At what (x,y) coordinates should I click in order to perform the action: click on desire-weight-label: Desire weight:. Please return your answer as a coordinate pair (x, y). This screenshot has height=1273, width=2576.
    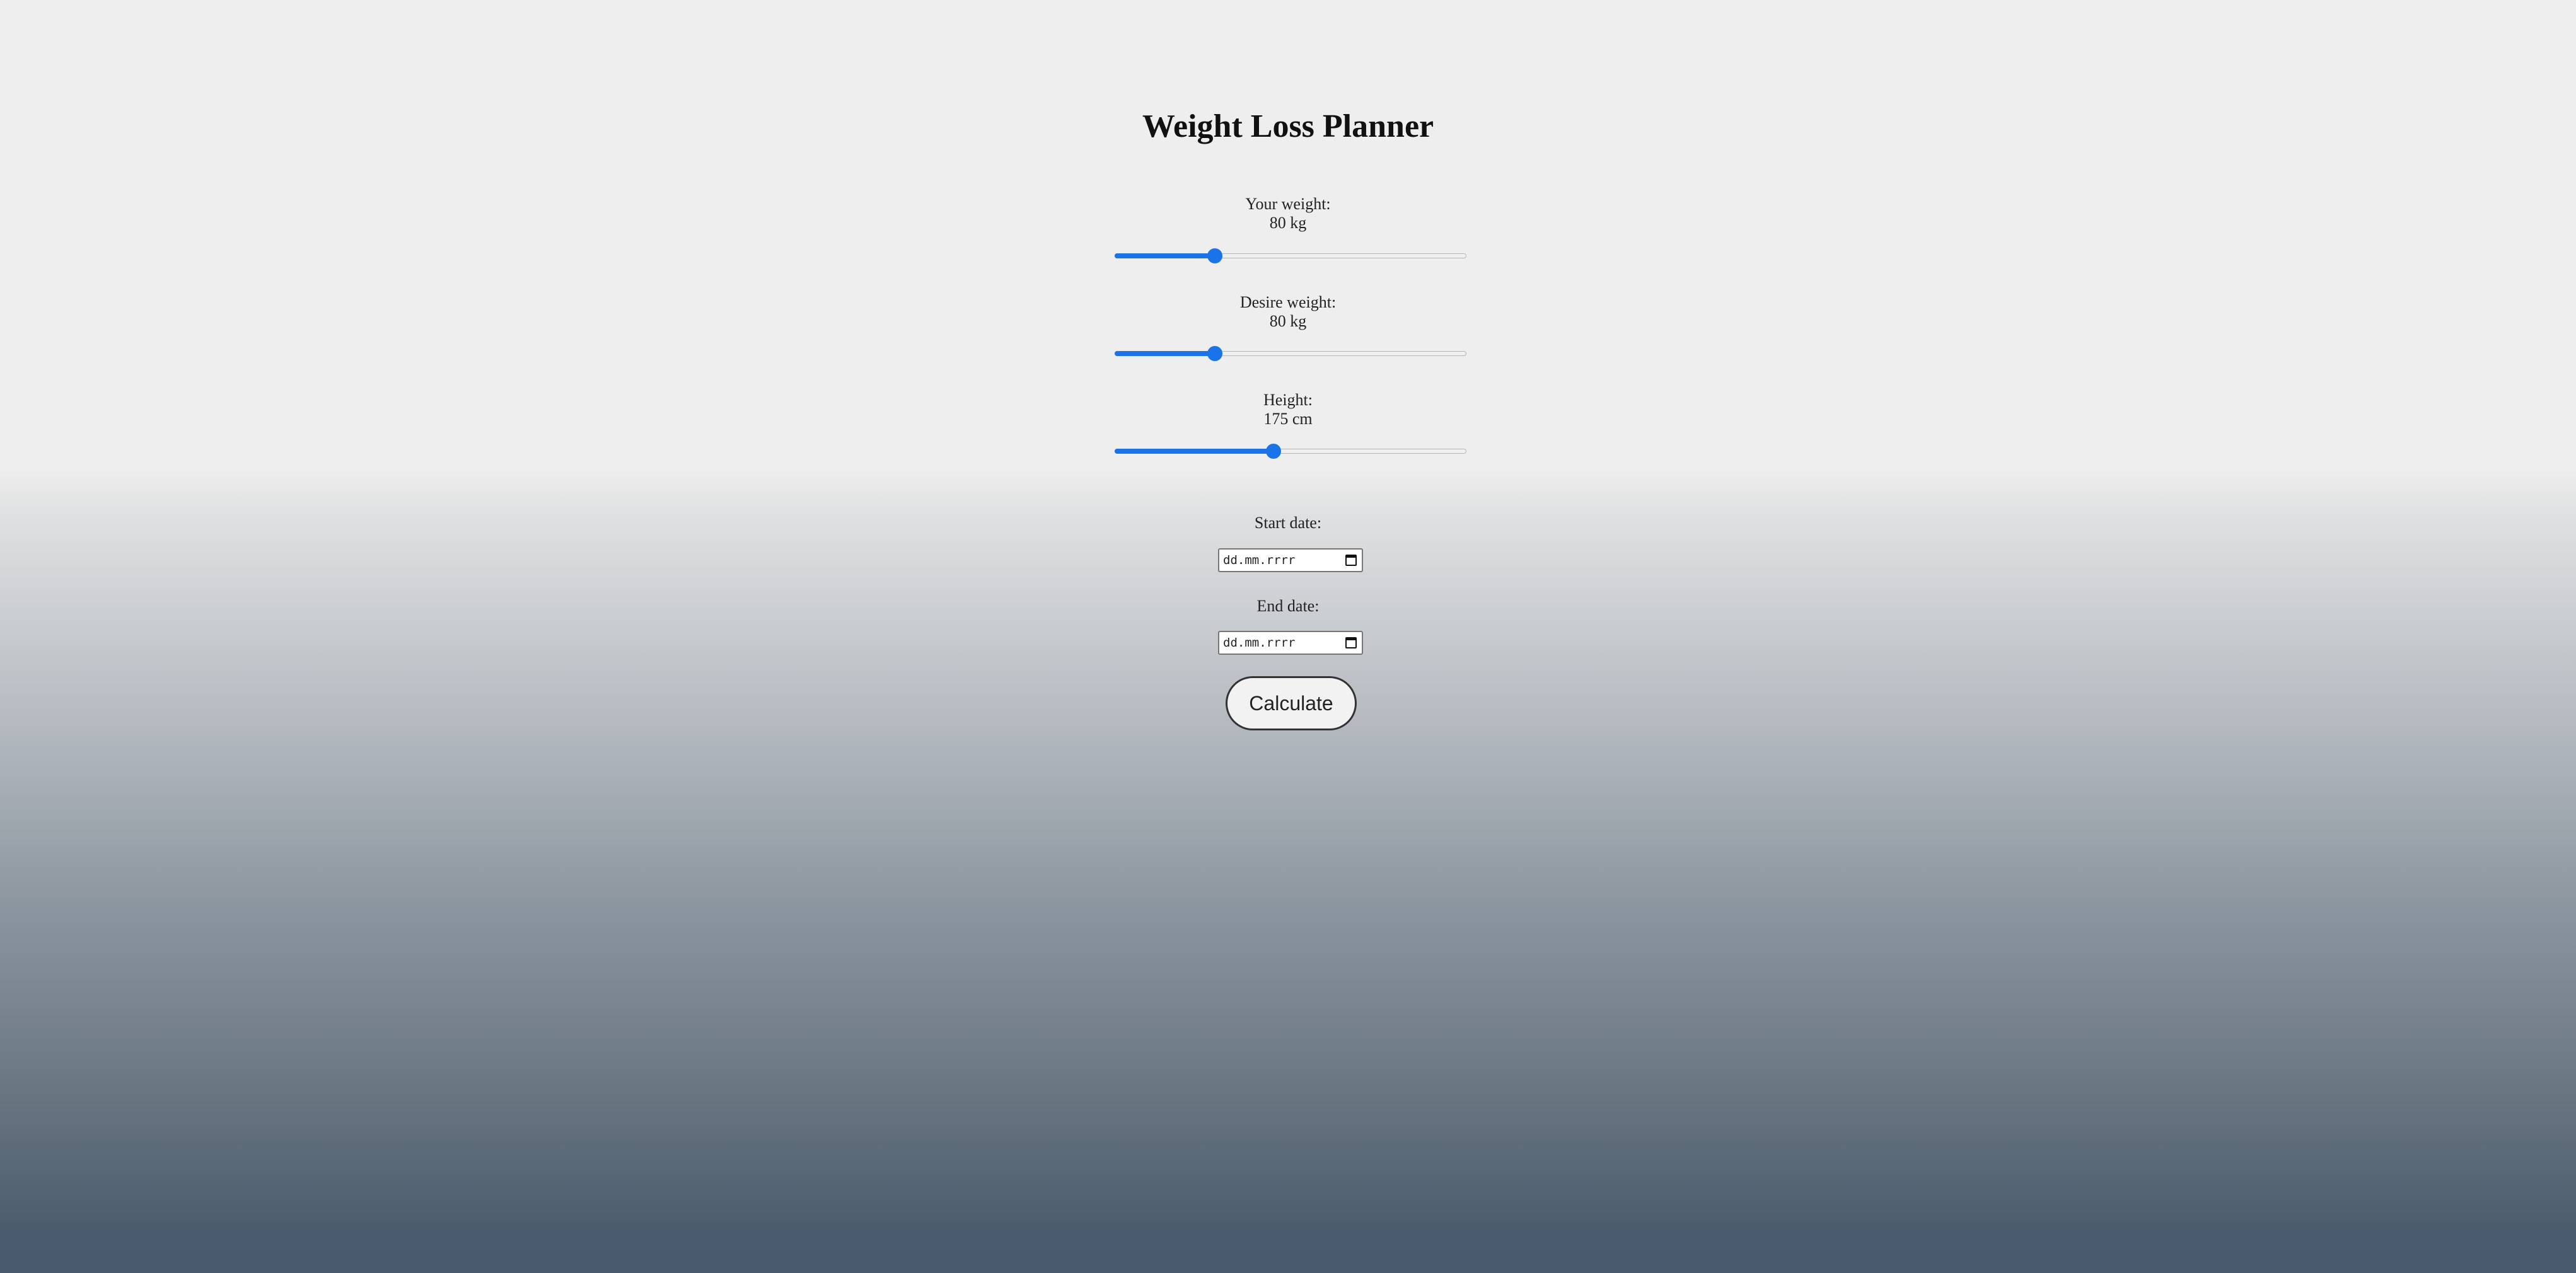
    Looking at the image, I should click on (1288, 302).